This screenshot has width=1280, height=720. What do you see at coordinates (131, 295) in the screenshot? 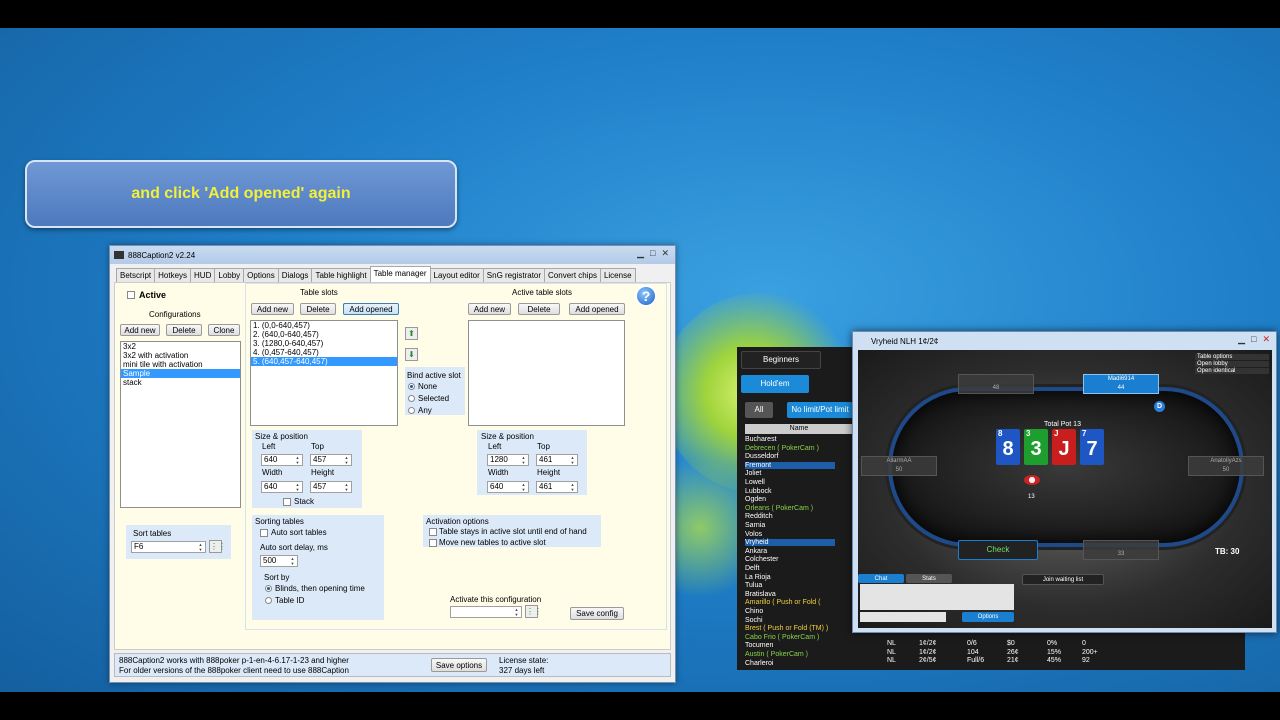
I see `active-checkbox` at bounding box center [131, 295].